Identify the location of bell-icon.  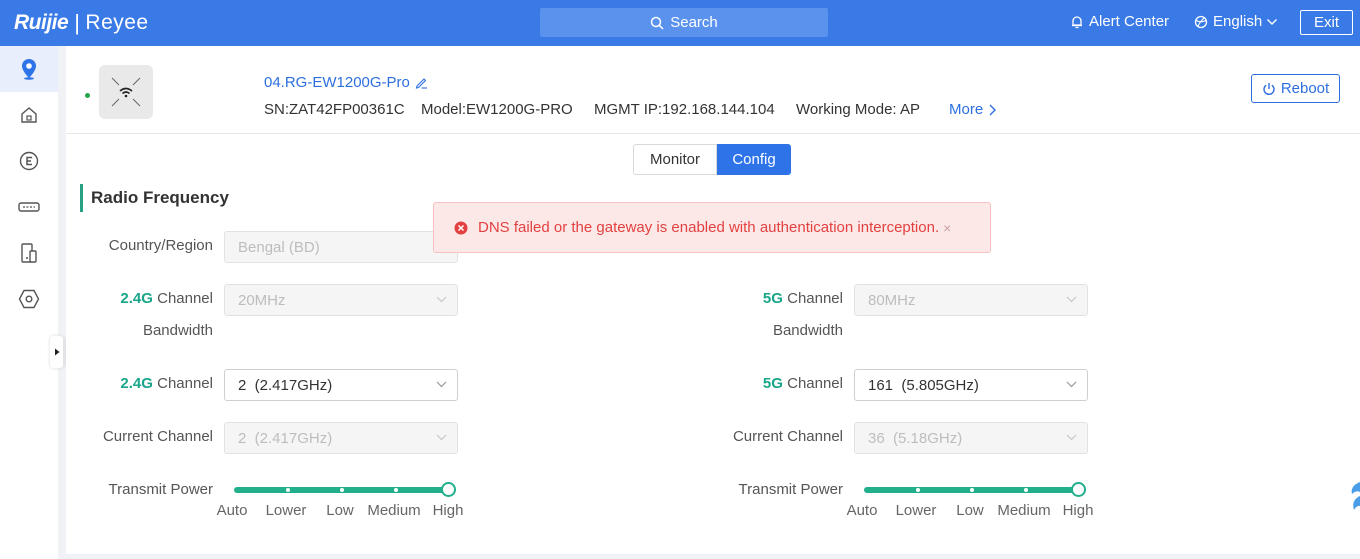
(1077, 21).